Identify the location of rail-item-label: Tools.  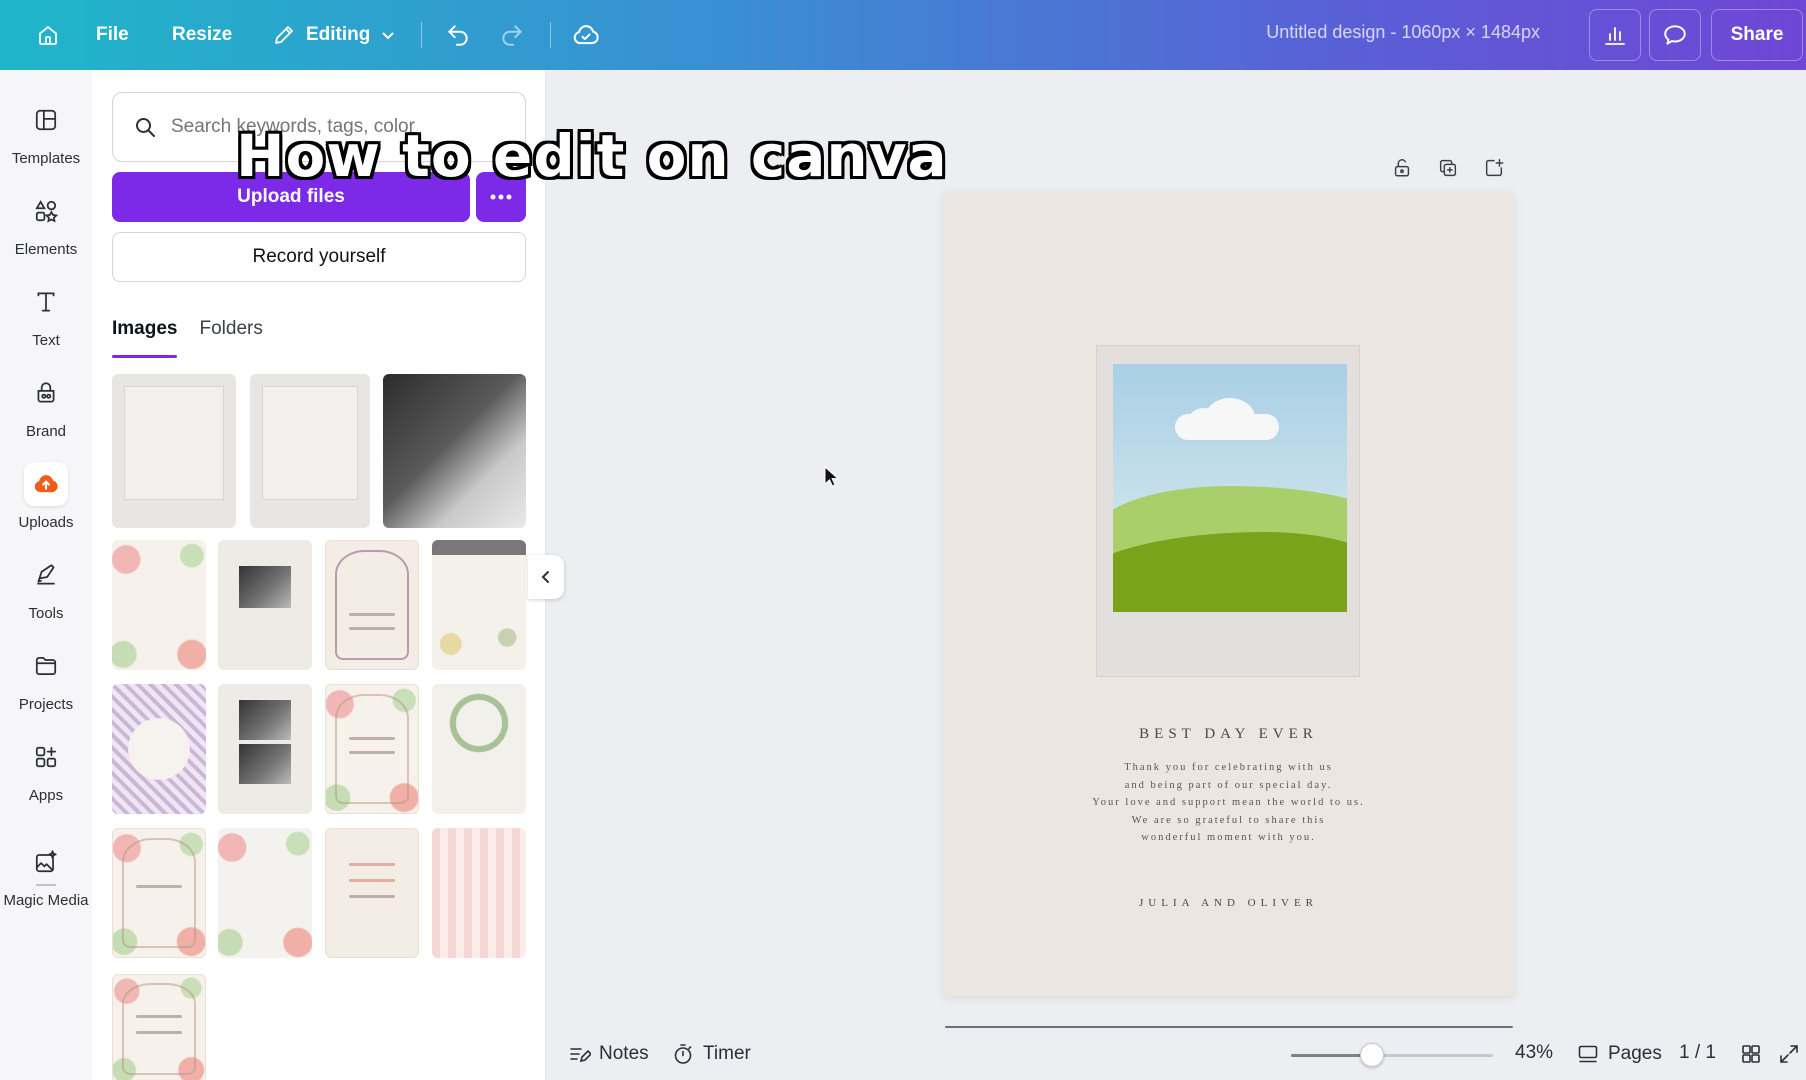
(46, 613).